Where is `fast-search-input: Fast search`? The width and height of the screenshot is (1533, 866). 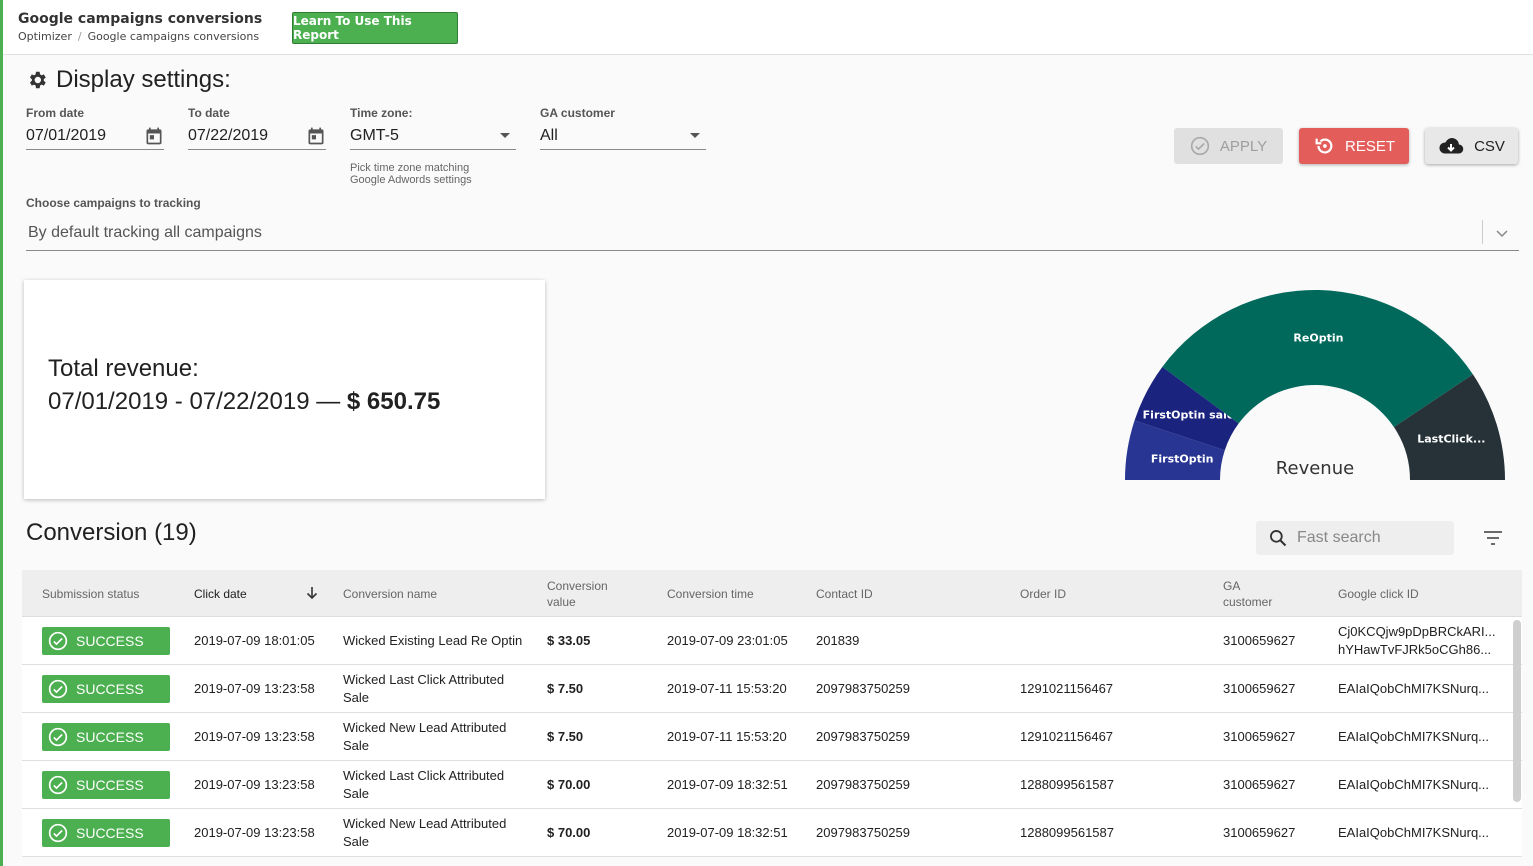
fast-search-input: Fast search is located at coordinates (1355, 538).